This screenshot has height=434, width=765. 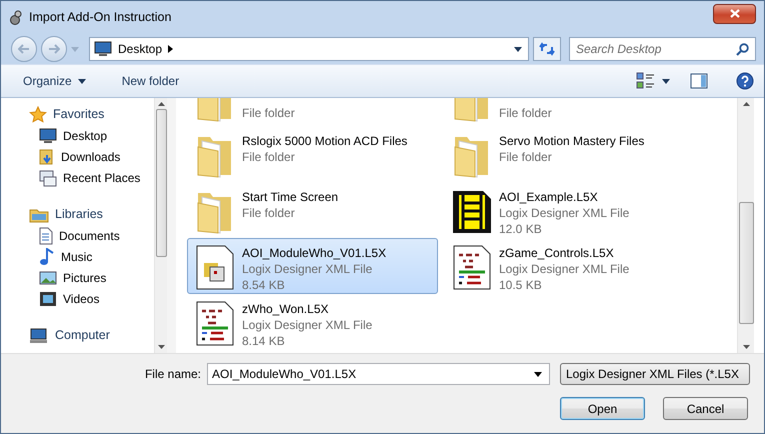 I want to click on organize-menu: Organize, so click(x=54, y=81).